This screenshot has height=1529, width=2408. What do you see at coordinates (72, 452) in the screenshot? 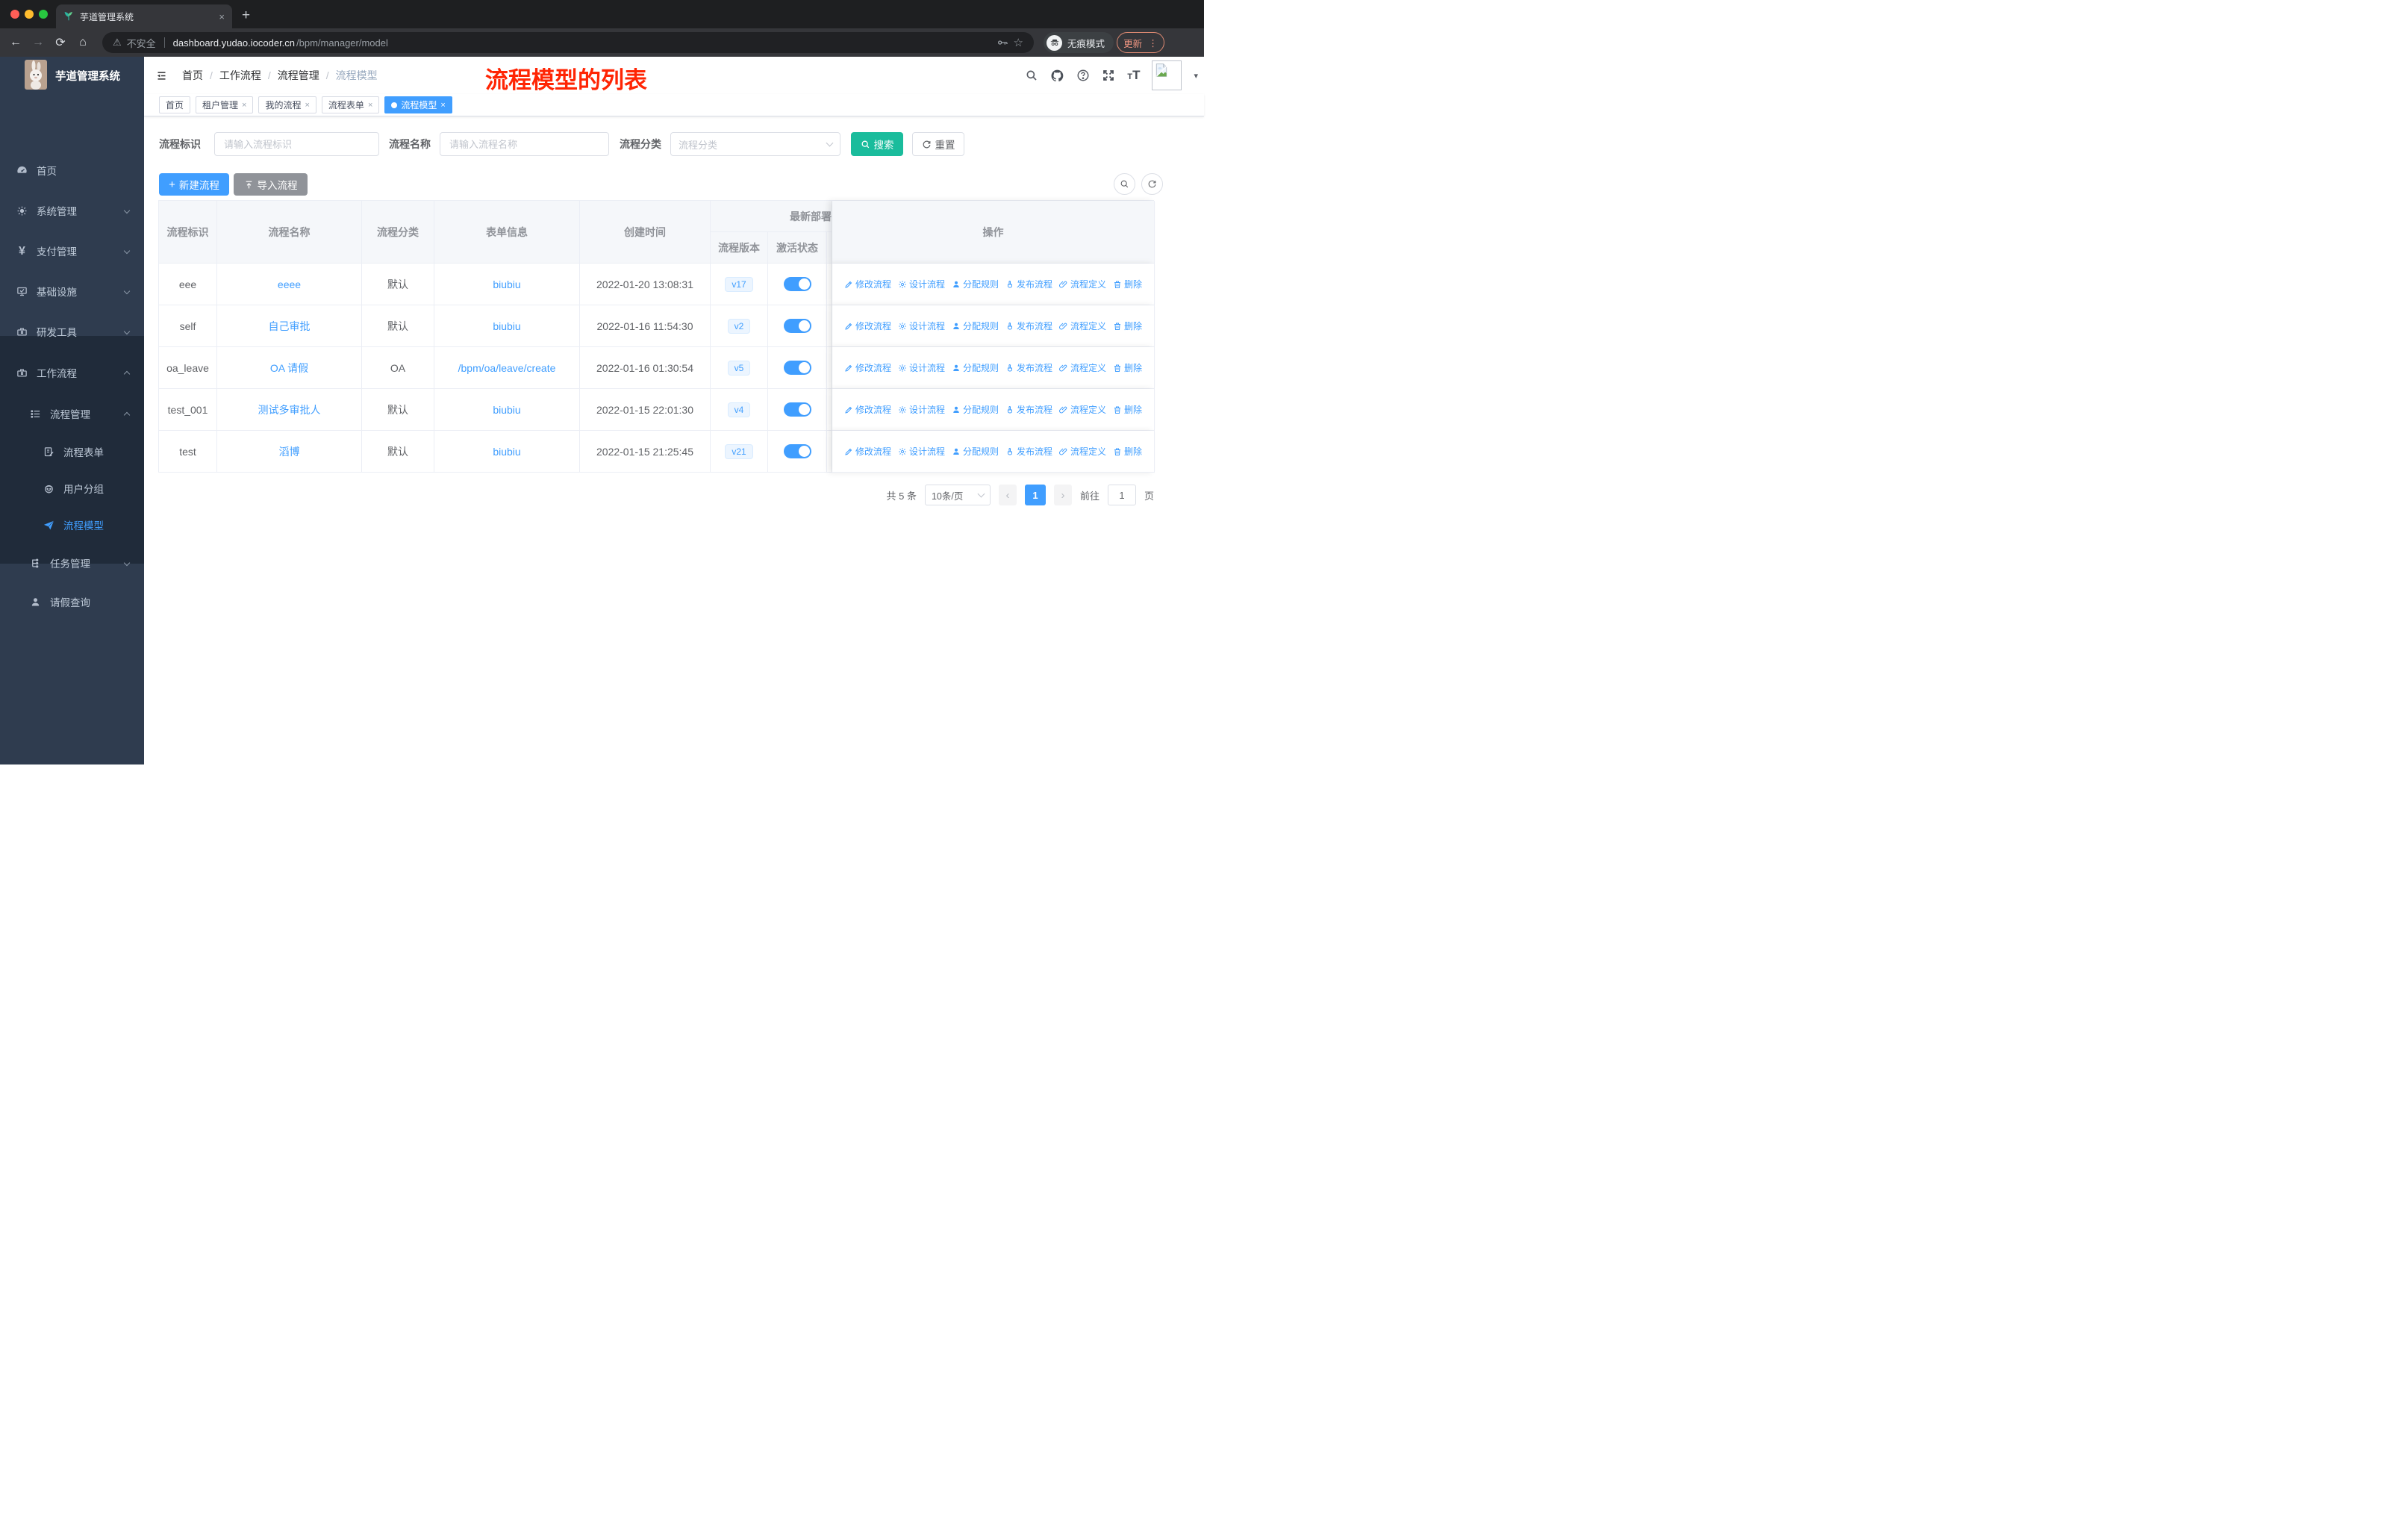
I see `sidebar-item-process-form: 流程表单` at bounding box center [72, 452].